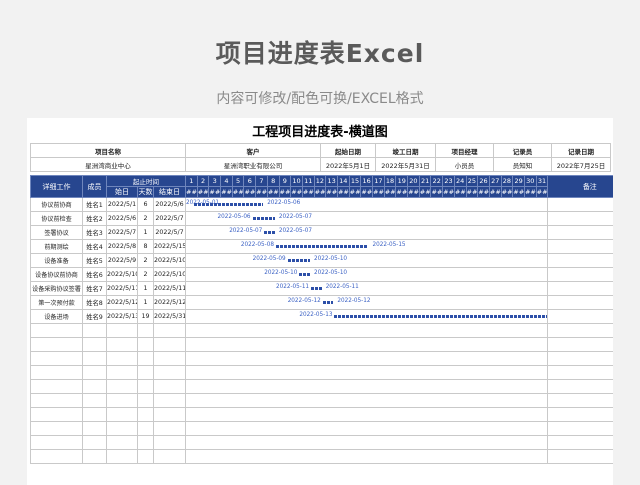  What do you see at coordinates (108, 164) in the screenshot?
I see `info-value-cell: 星洲湾商业中心` at bounding box center [108, 164].